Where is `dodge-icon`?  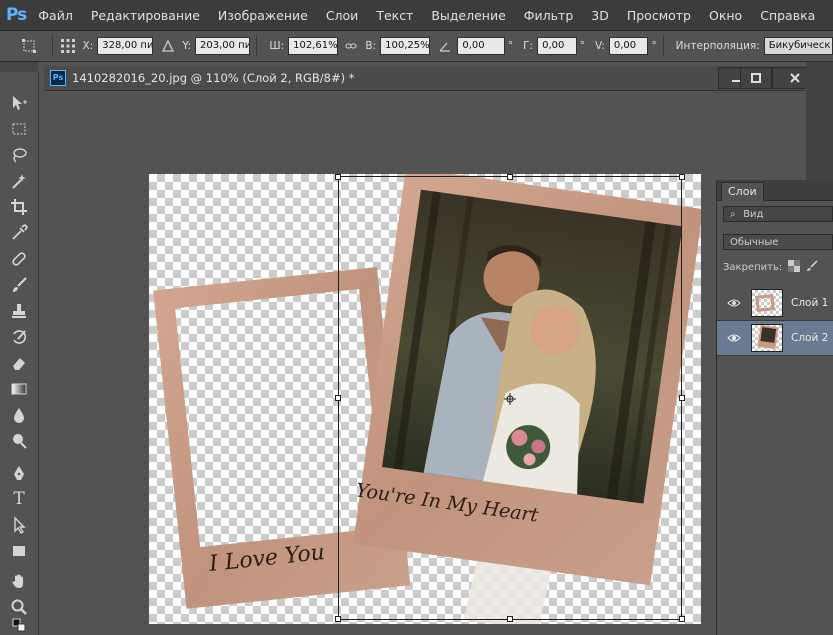
dodge-icon is located at coordinates (19, 441).